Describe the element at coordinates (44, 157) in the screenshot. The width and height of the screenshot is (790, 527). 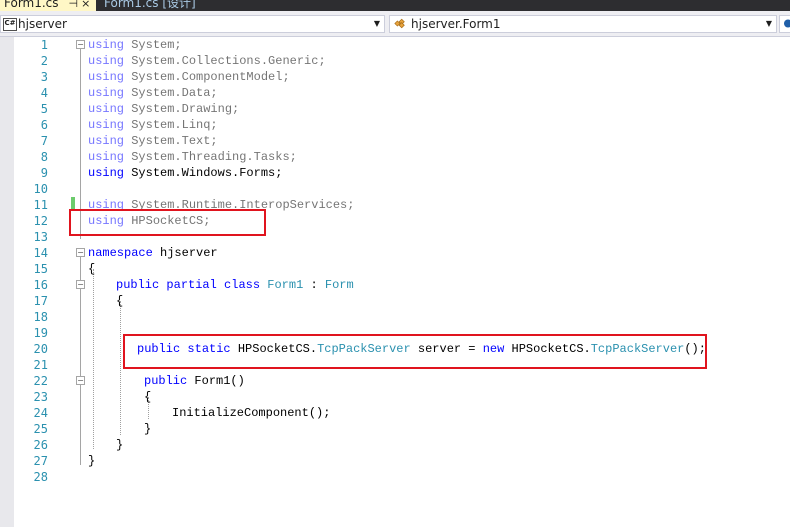
I see `line-number: 8` at that location.